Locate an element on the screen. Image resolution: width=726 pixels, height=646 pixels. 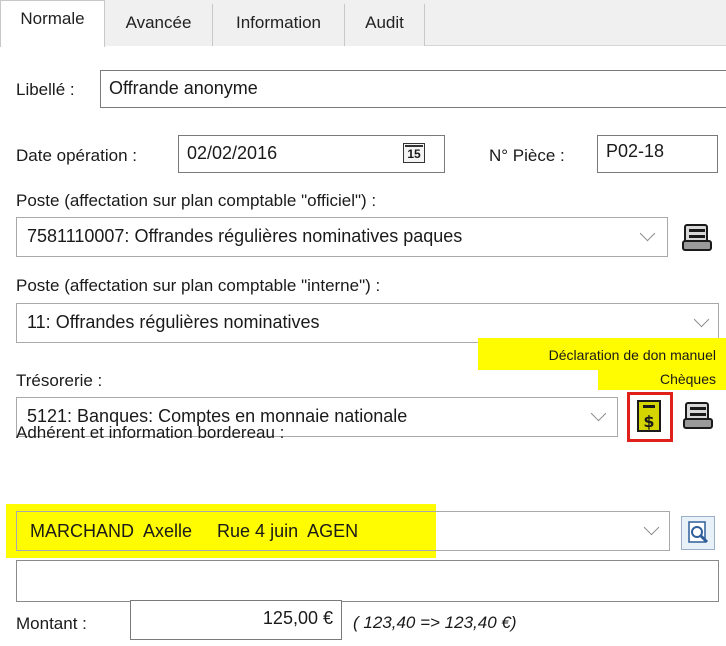
date-operation-label: Date opération : is located at coordinates (76, 155).